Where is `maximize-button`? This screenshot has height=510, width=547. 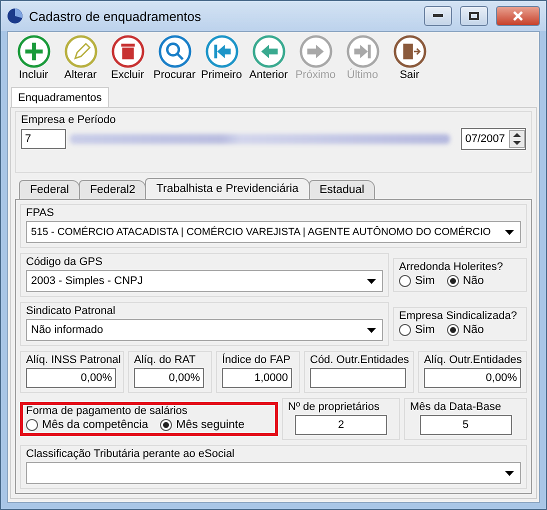 maximize-button is located at coordinates (474, 16).